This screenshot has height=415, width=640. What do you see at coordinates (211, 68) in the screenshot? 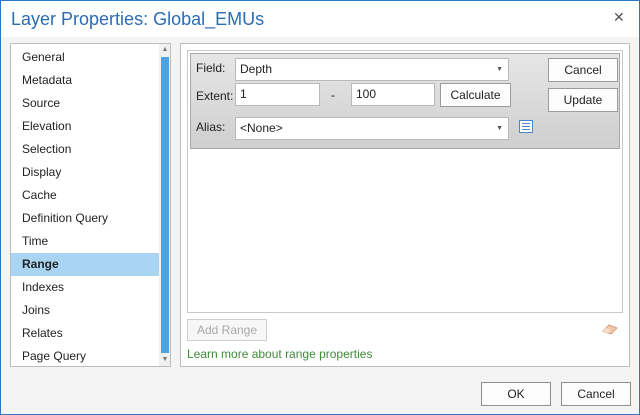
I see `field-label: Field:` at bounding box center [211, 68].